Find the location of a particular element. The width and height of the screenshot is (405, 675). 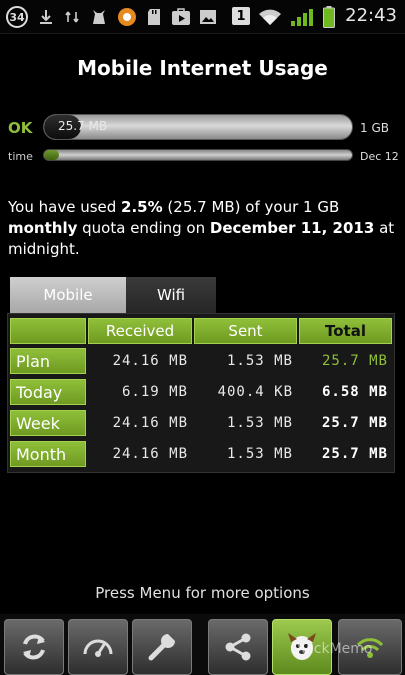

time-progress-bar is located at coordinates (198, 155).